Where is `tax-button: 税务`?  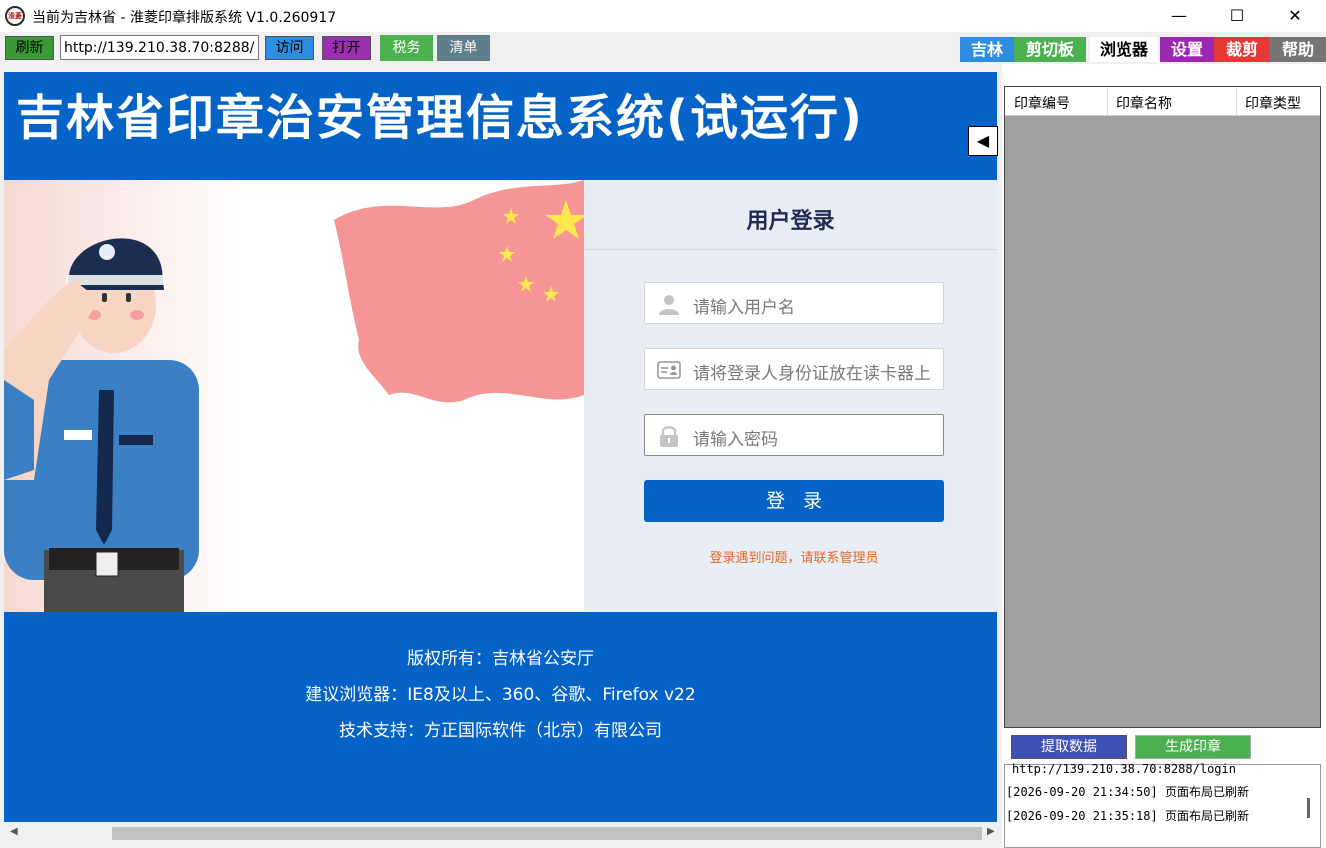
tax-button: 税务 is located at coordinates (406, 48).